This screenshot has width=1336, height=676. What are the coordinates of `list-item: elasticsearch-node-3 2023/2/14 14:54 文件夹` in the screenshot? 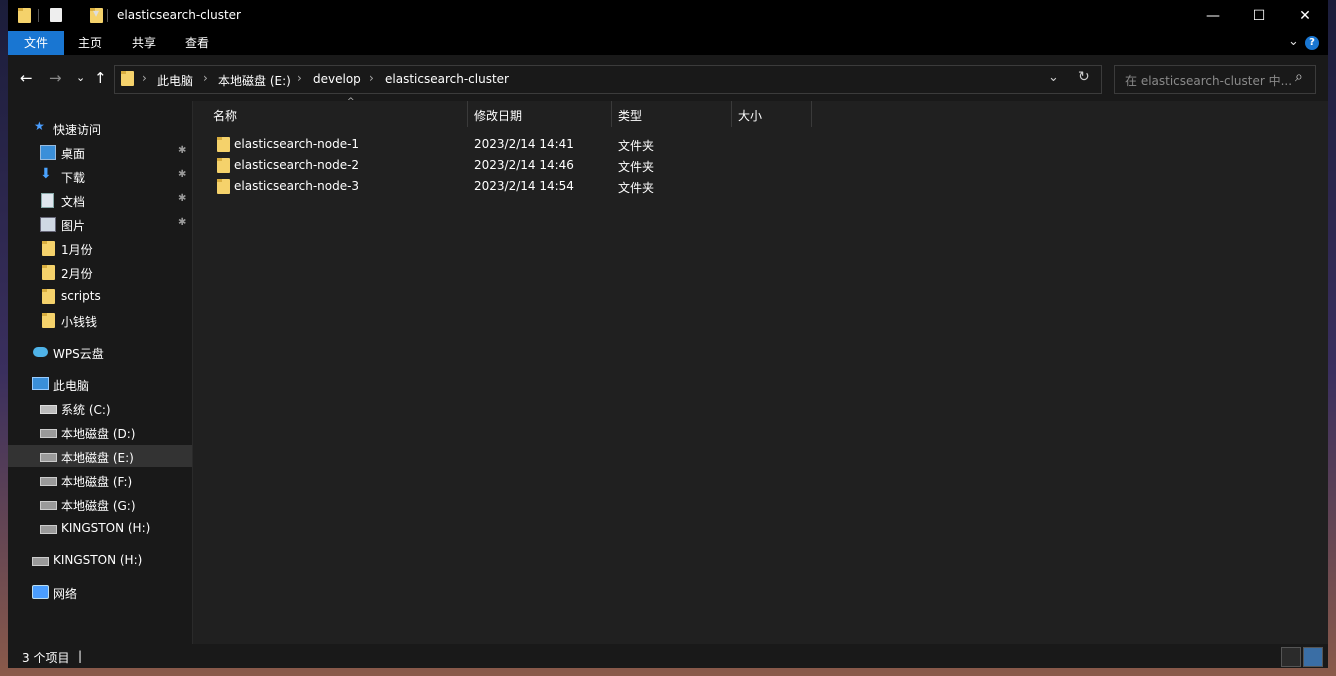 It's located at (509, 186).